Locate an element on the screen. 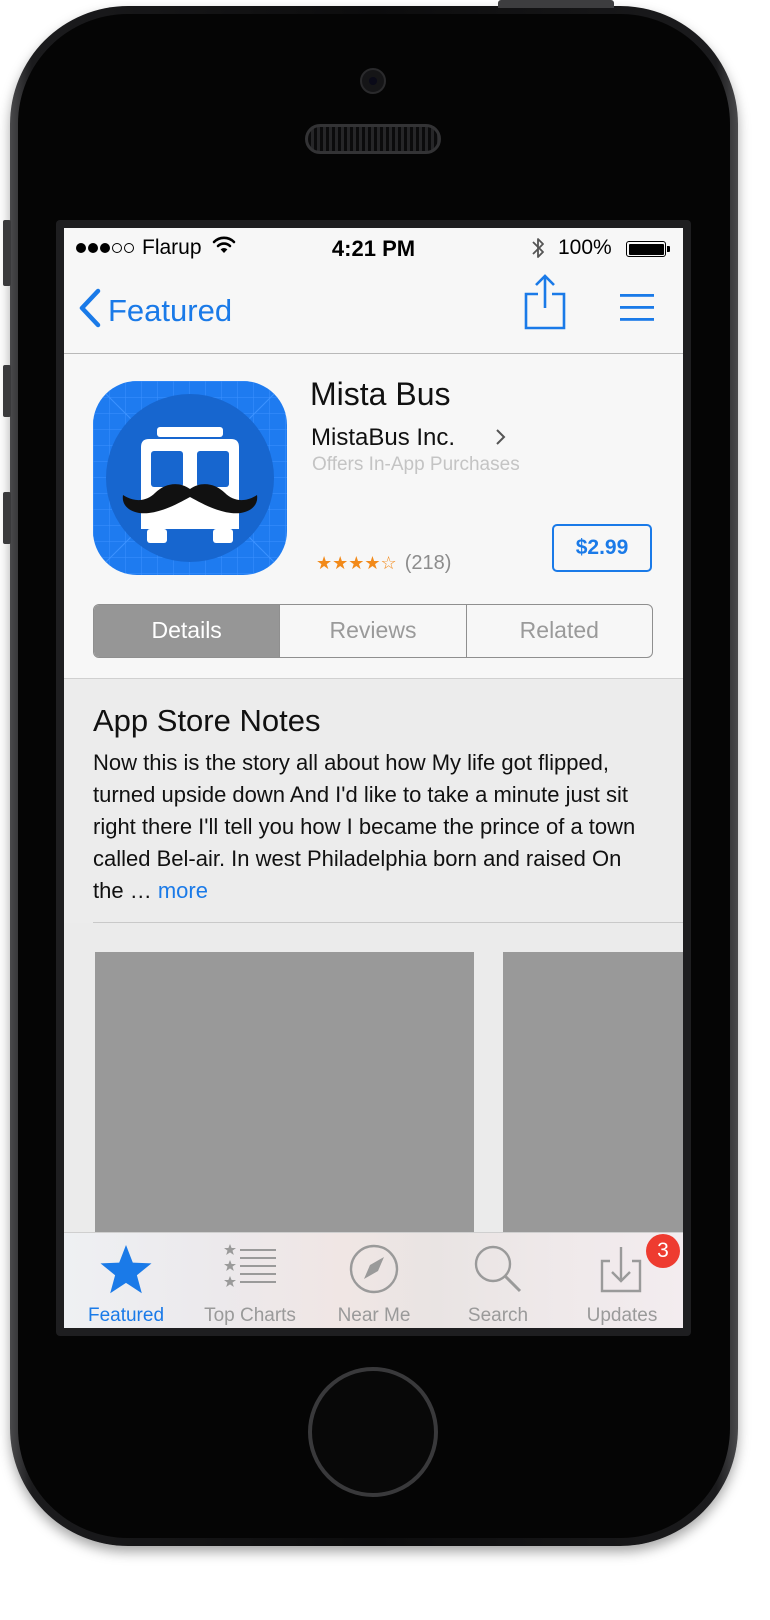 This screenshot has width=770, height=1620. bluetooth-icon is located at coordinates (538, 251).